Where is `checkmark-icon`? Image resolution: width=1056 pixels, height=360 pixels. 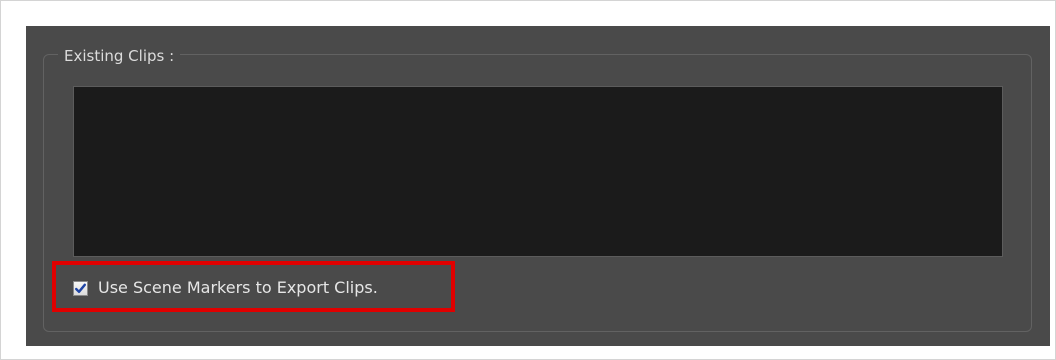
checkmark-icon is located at coordinates (80, 288).